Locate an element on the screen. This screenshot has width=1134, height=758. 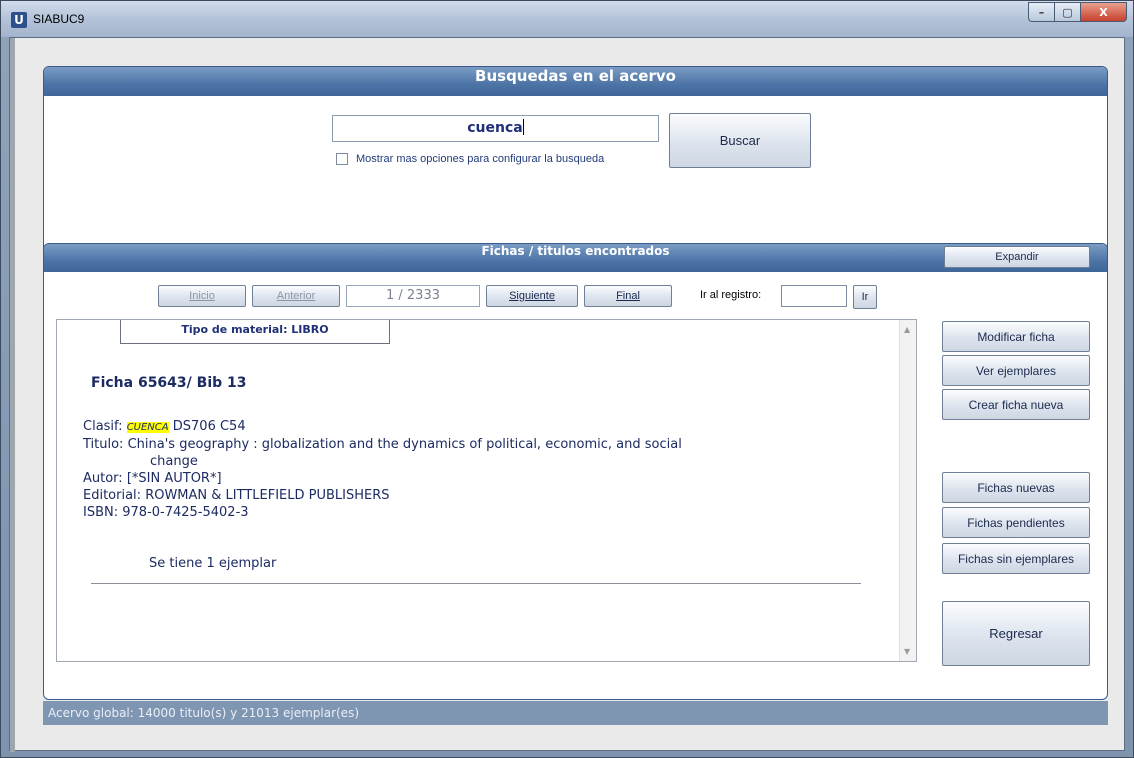
maximize-button: ▢ is located at coordinates (1068, 12).